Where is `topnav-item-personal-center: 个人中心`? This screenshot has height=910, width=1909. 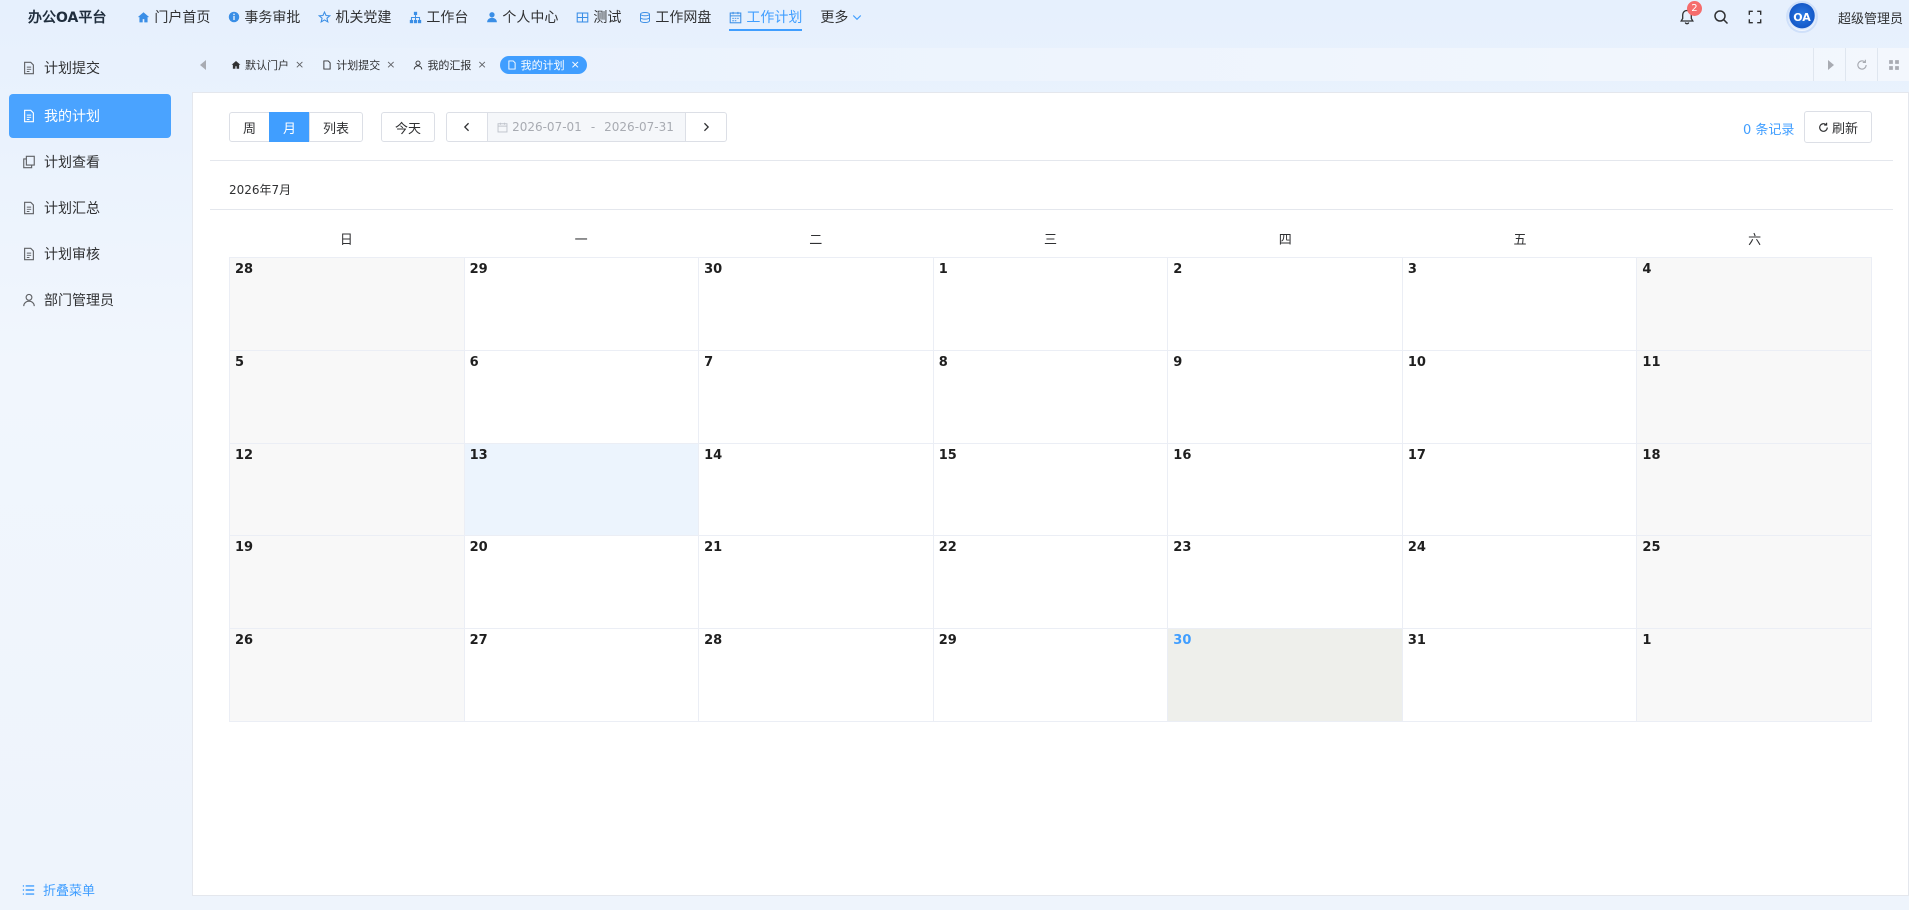 topnav-item-personal-center: 个人中心 is located at coordinates (522, 17).